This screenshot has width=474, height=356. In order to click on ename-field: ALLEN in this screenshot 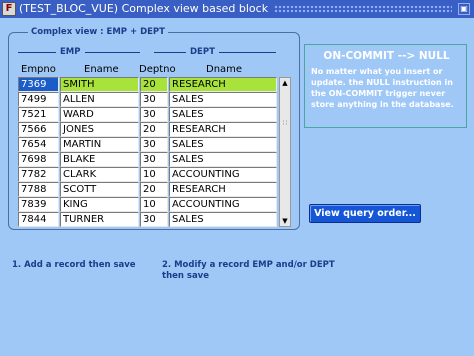, I will do `click(99, 99)`.